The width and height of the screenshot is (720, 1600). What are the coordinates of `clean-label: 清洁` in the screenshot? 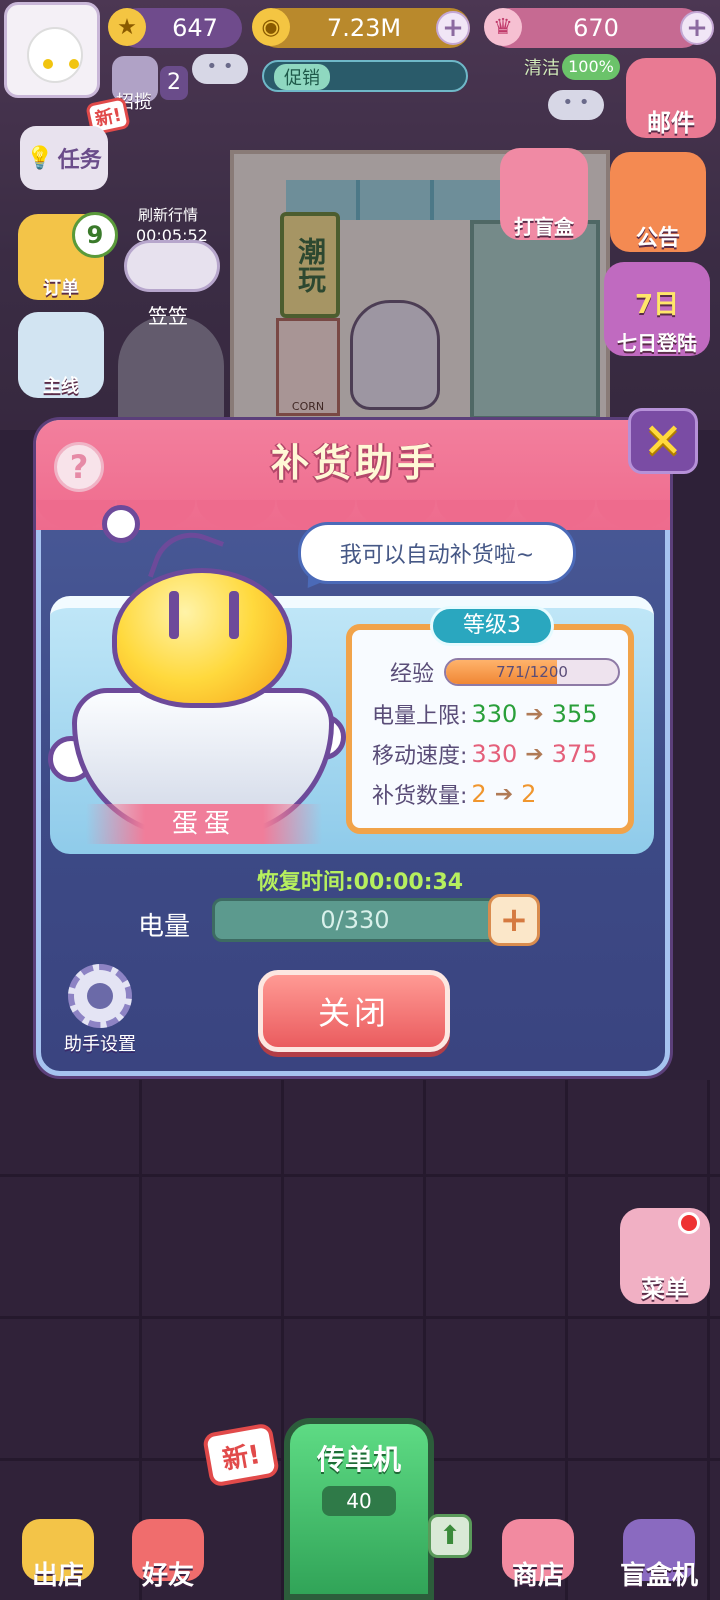 It's located at (542, 68).